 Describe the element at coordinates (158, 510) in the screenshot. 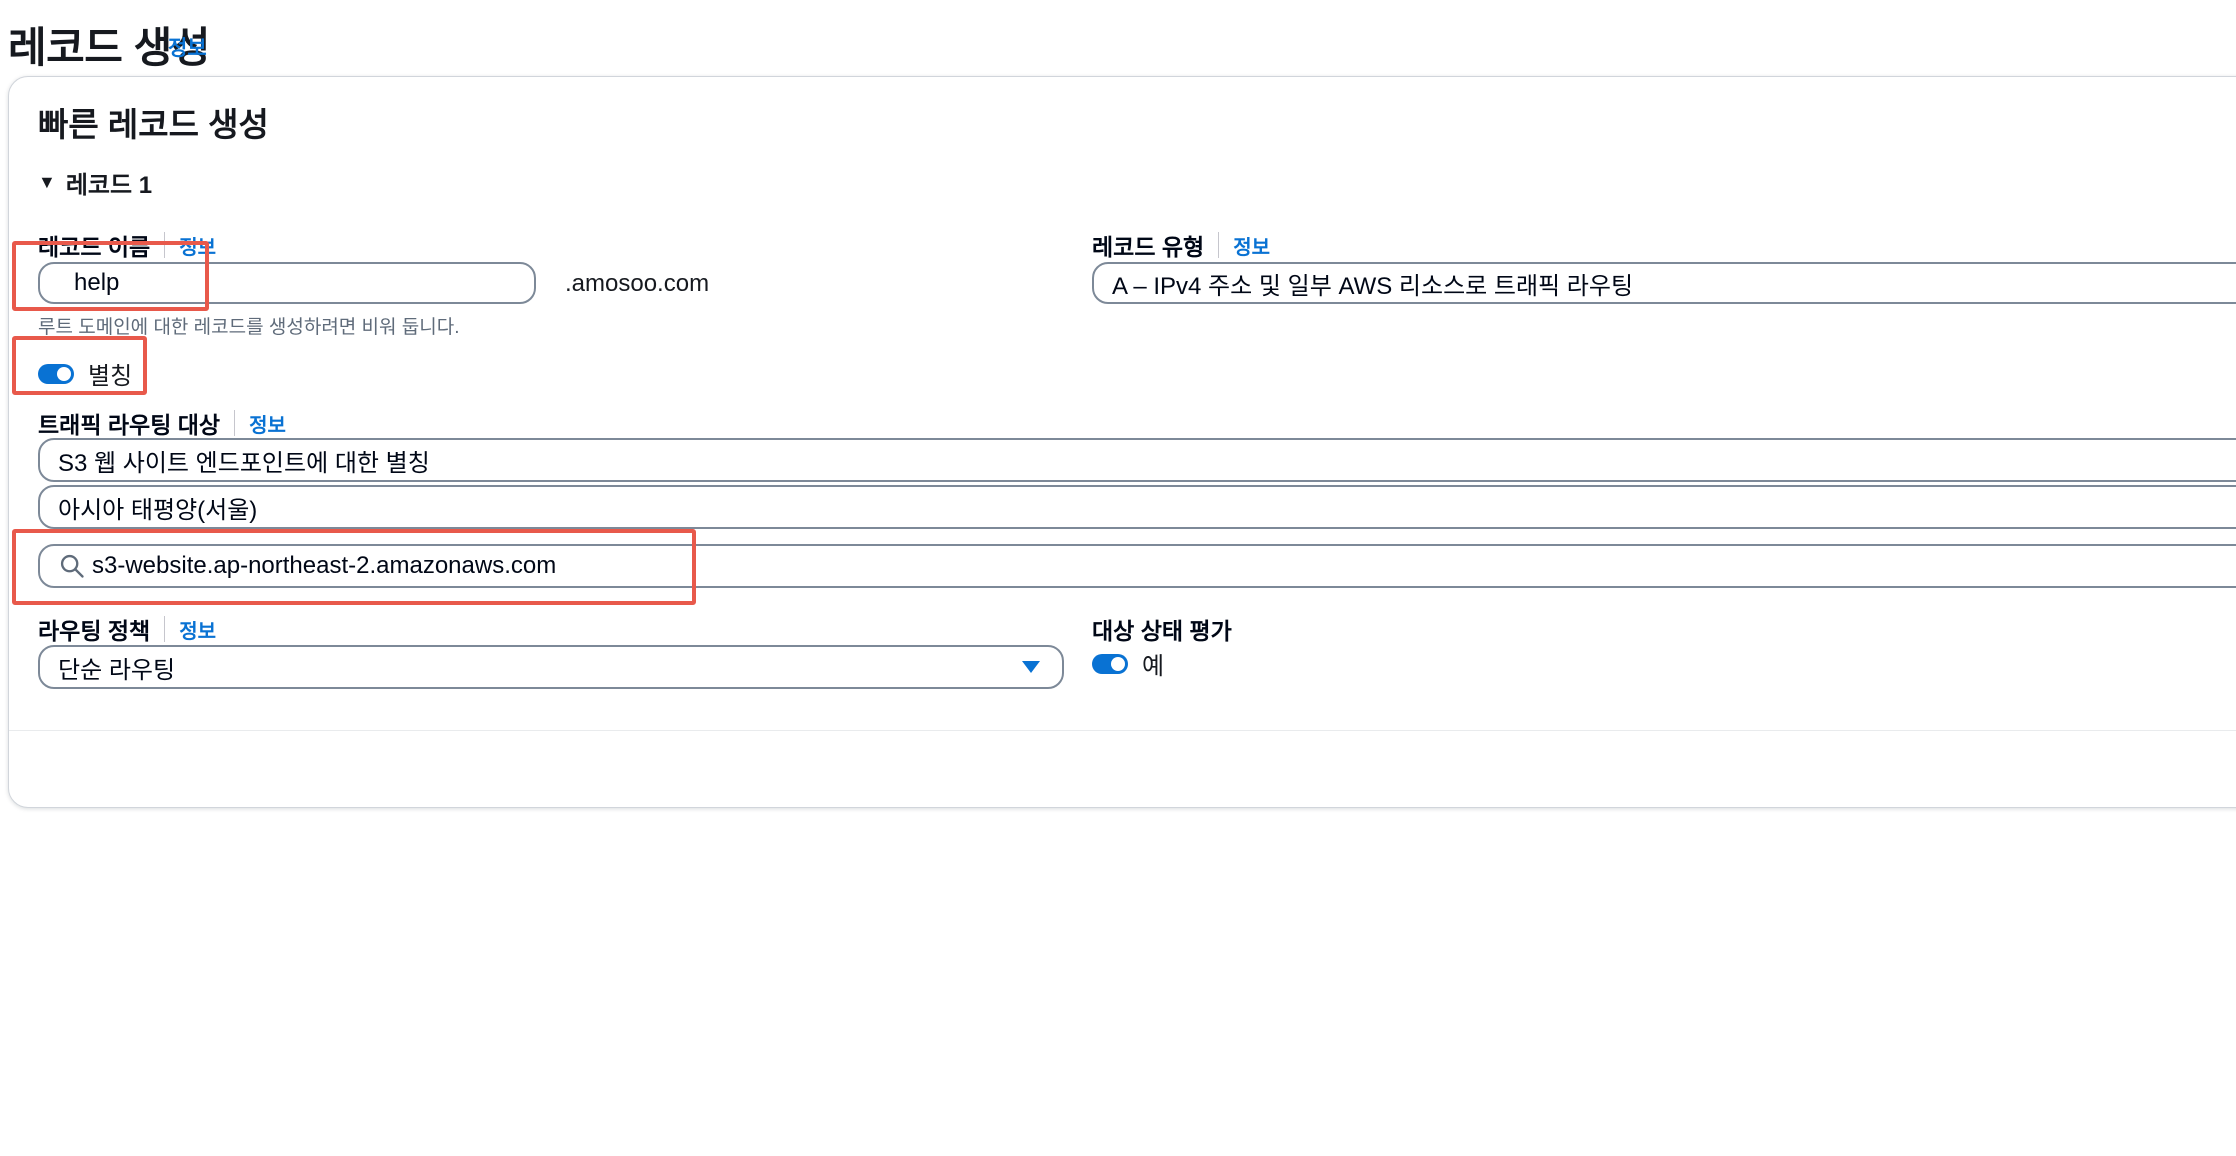

I see `region-value: 아시아 태평양(서울)` at that location.